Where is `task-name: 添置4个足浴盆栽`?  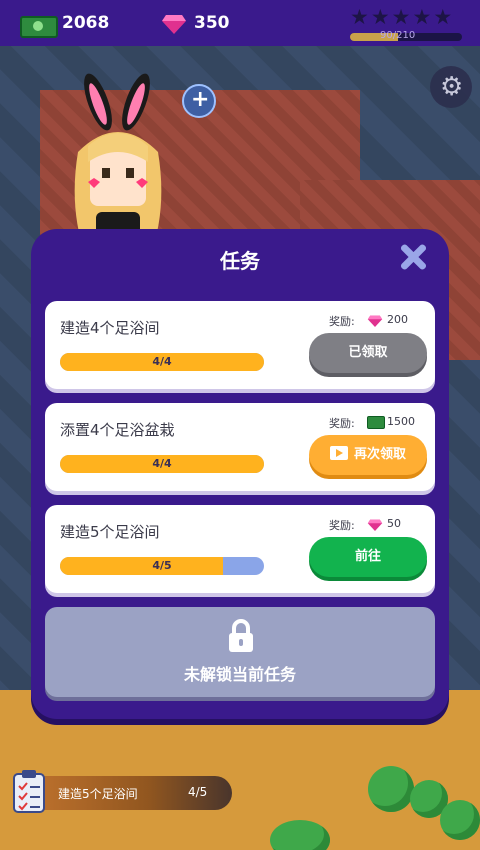 task-name: 添置4个足浴盆栽 is located at coordinates (117, 430).